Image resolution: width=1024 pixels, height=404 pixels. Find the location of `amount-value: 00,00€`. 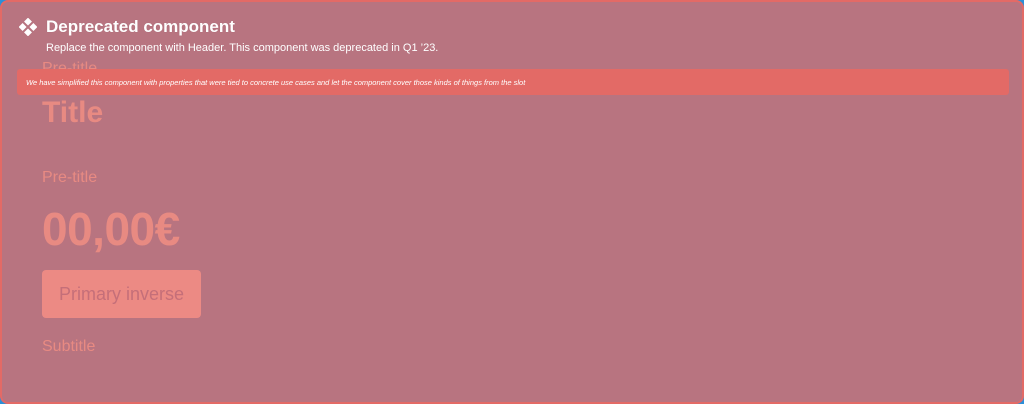

amount-value: 00,00€ is located at coordinates (111, 229).